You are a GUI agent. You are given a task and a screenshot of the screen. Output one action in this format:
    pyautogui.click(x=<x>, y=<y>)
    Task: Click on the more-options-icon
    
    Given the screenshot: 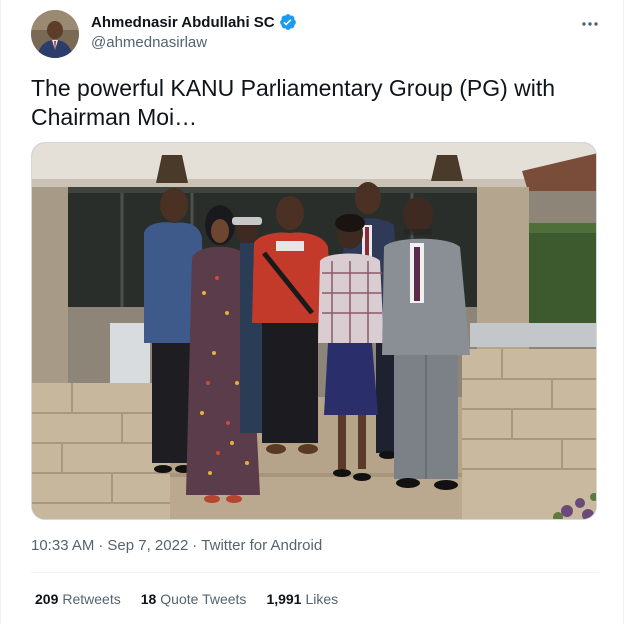 What is the action you would take?
    pyautogui.click(x=590, y=24)
    